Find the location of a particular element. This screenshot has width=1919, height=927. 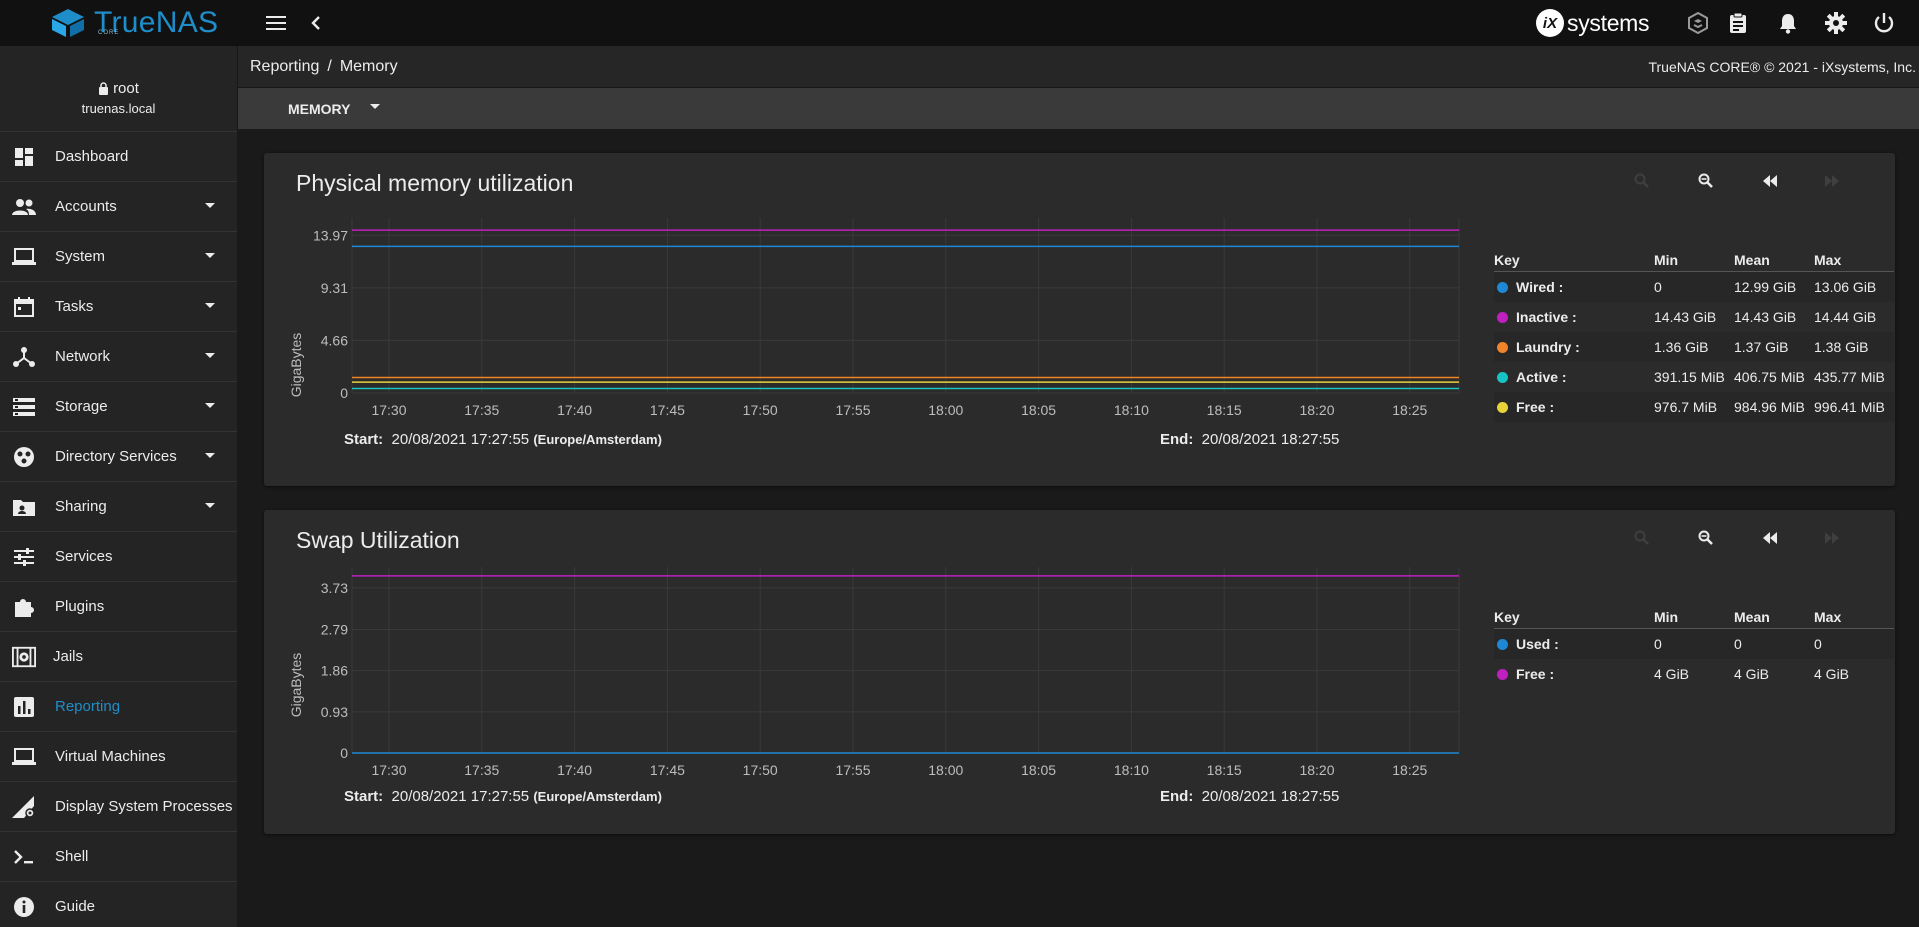

legend-max: 4 GiB is located at coordinates (1832, 674).